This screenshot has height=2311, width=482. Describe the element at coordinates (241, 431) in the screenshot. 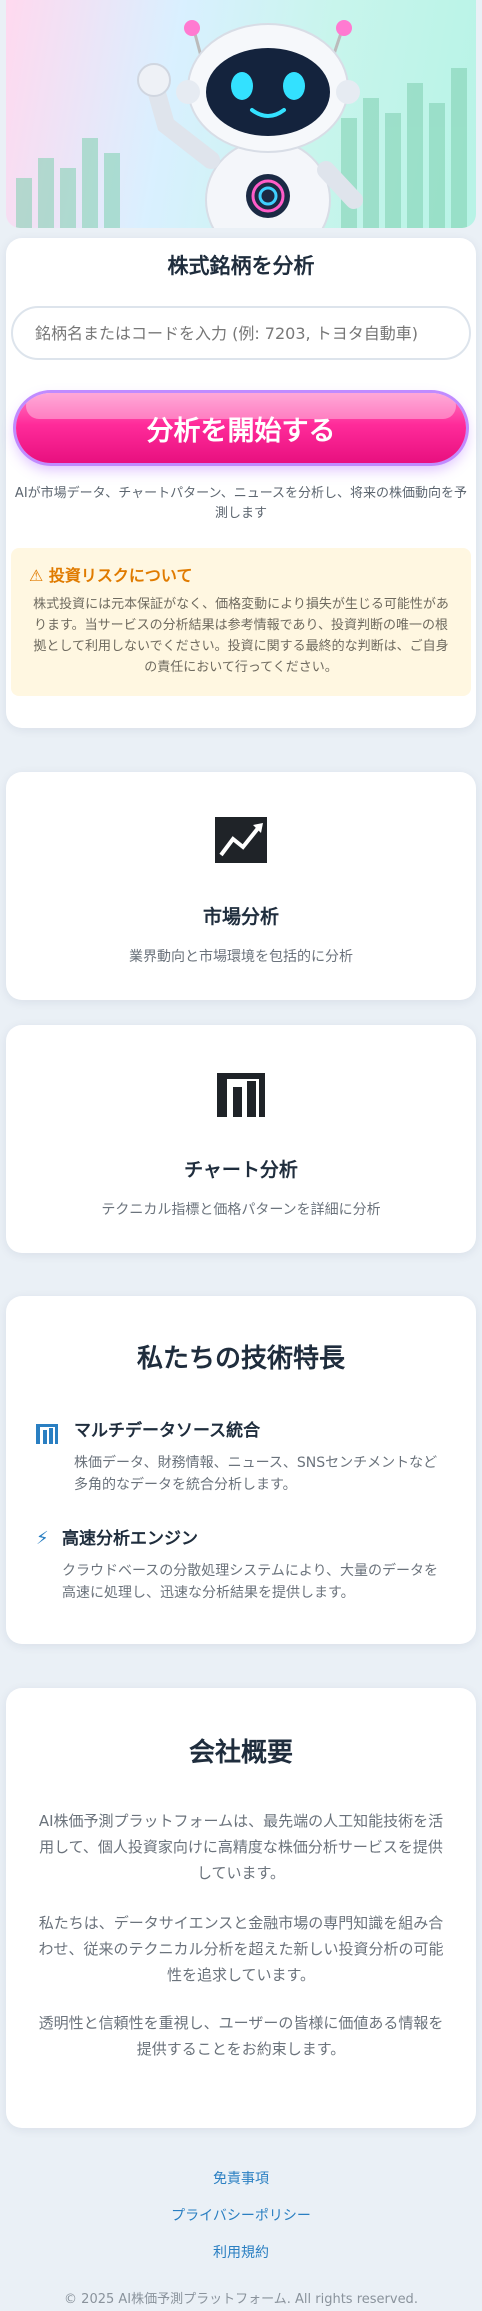

I see `start-analysis-label: 分析を開始する` at that location.